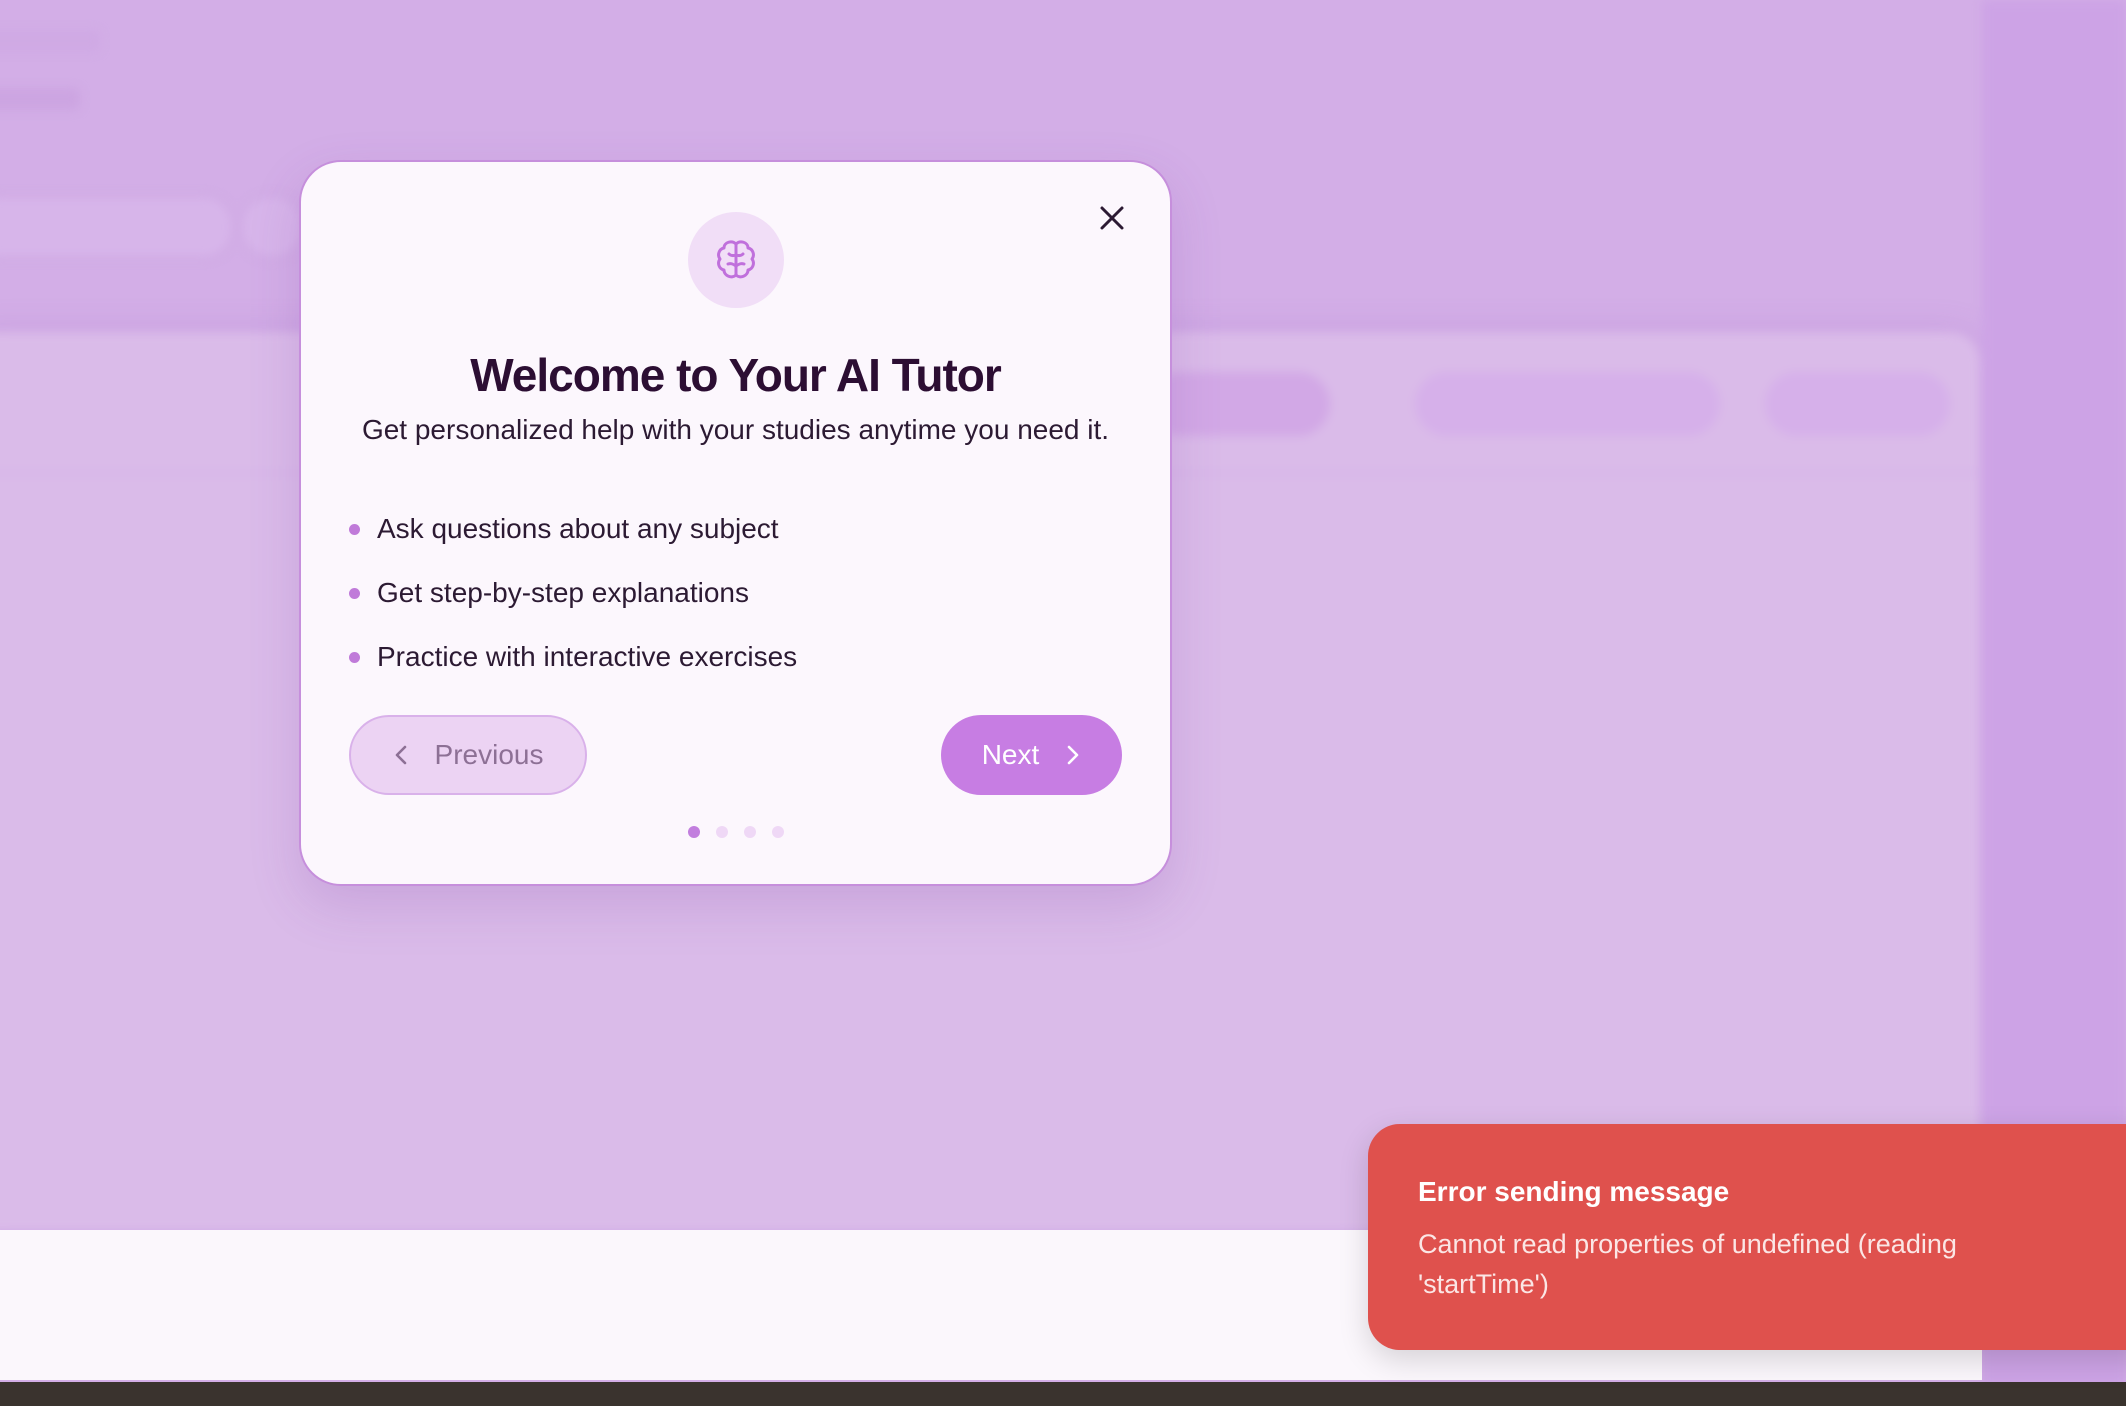 Image resolution: width=2126 pixels, height=1406 pixels. I want to click on feature-item: Practice with interactive exercises, so click(573, 657).